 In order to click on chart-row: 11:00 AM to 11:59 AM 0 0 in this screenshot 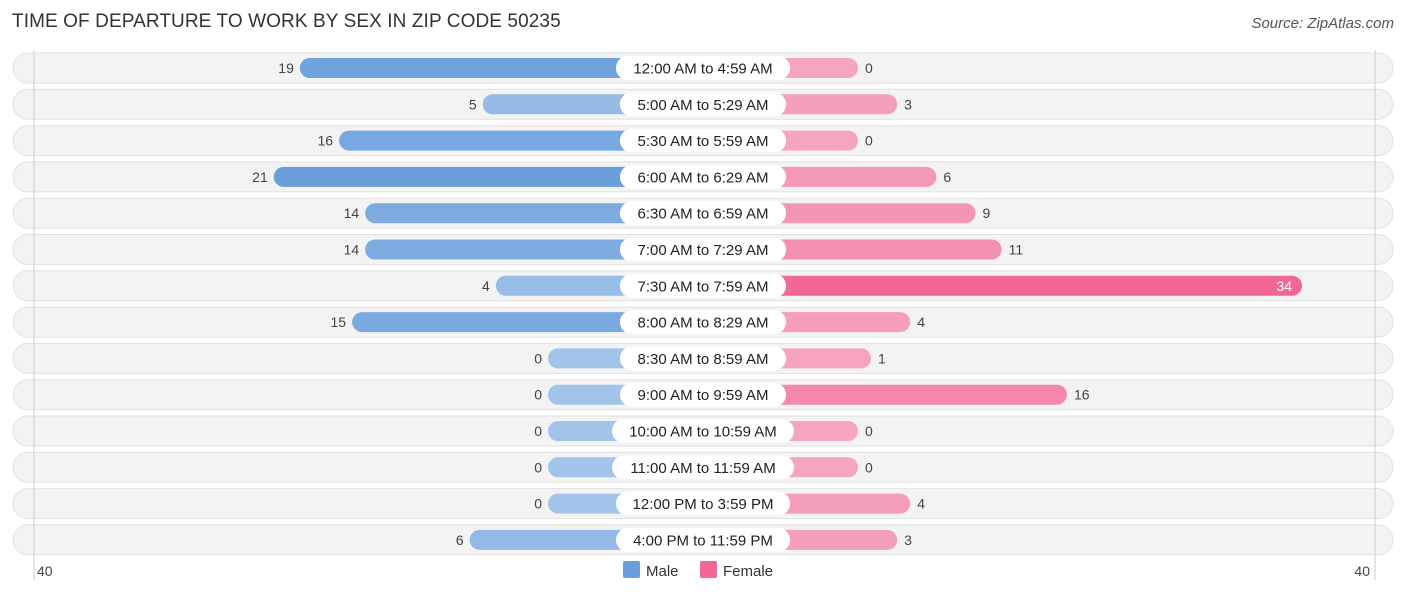, I will do `click(703, 467)`.